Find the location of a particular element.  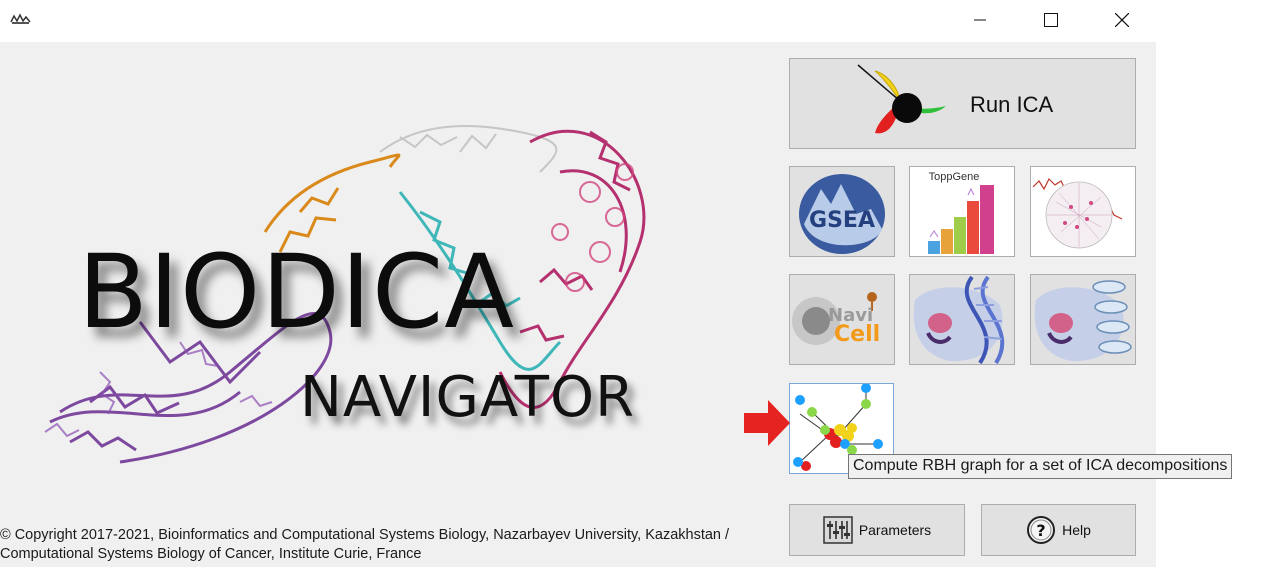

navicell-button: Navi Cell is located at coordinates (842, 319).